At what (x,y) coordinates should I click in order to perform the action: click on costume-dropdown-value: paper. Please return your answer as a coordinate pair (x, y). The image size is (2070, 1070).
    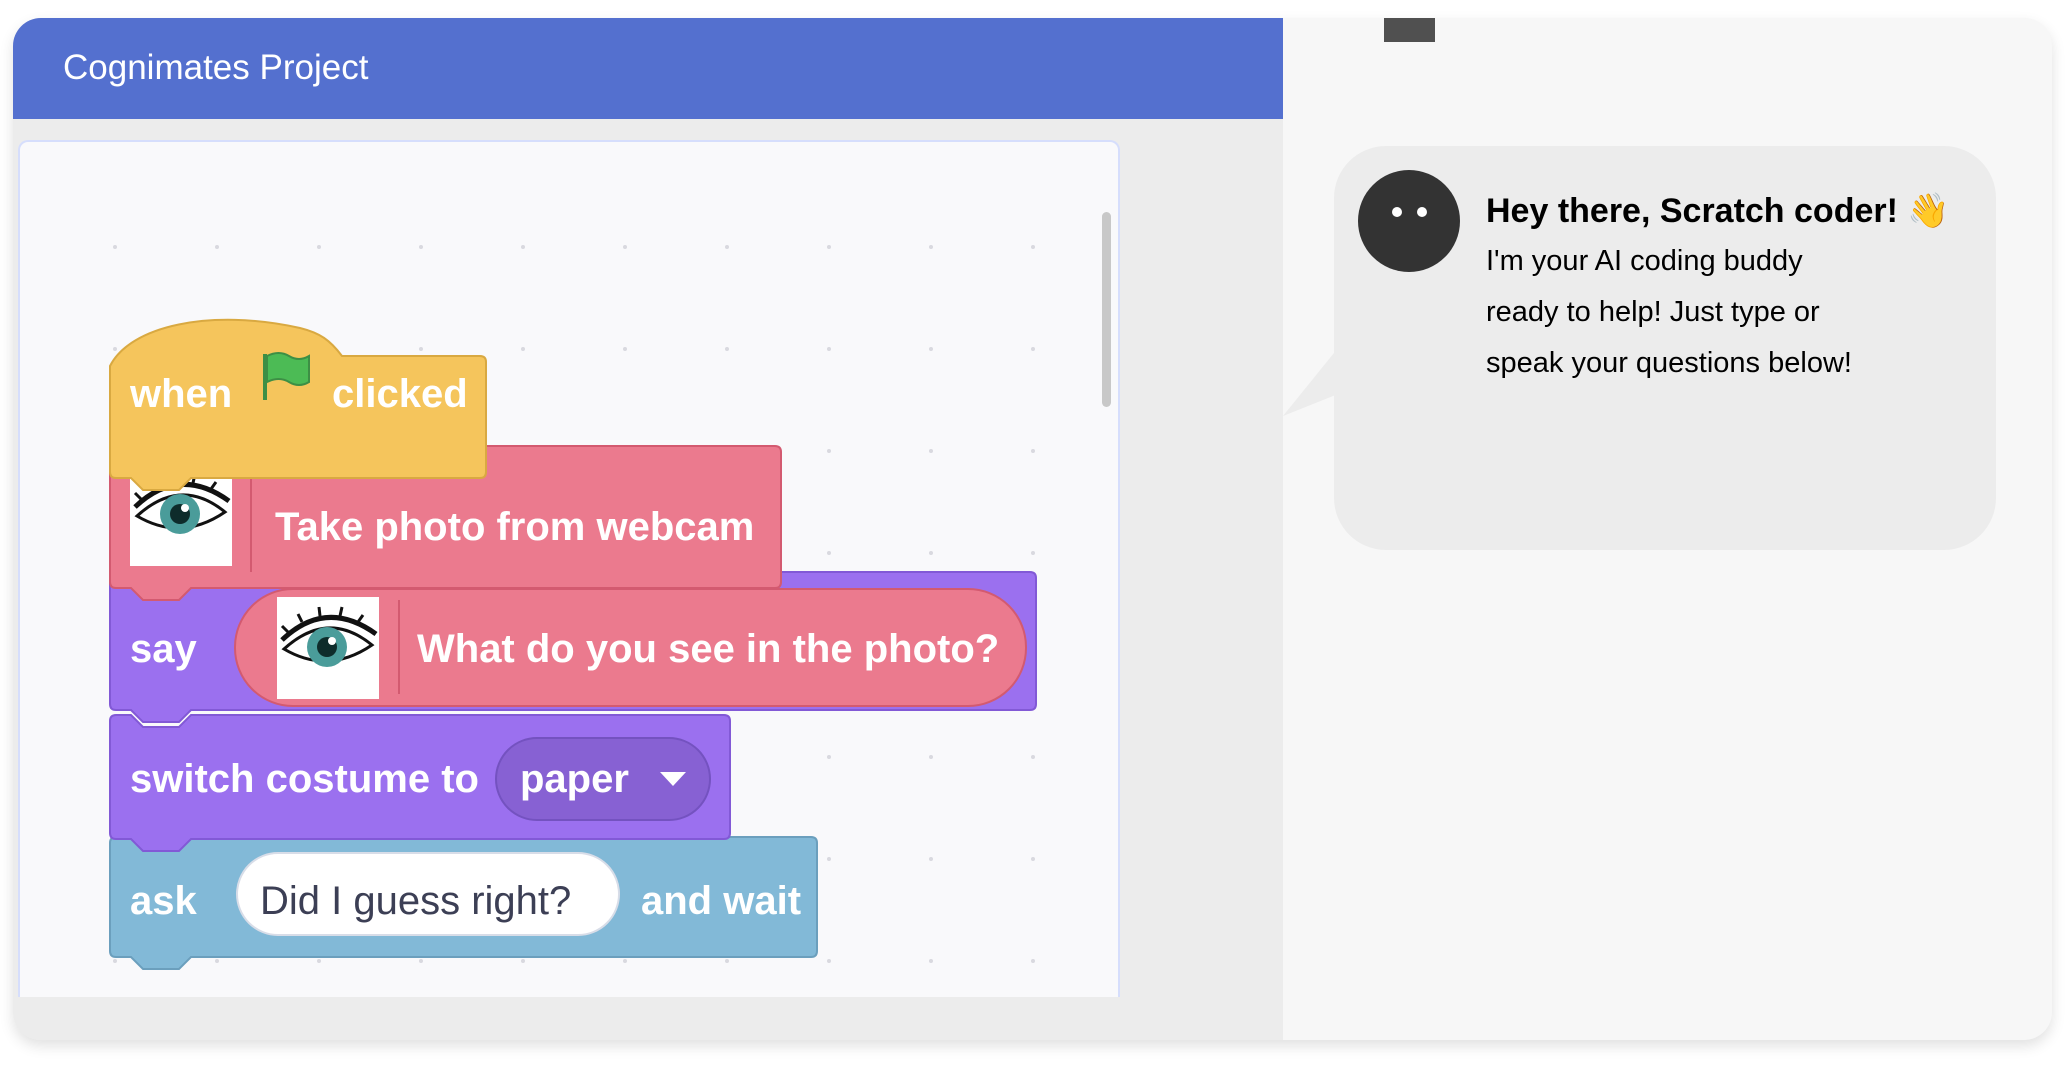
    Looking at the image, I should click on (574, 779).